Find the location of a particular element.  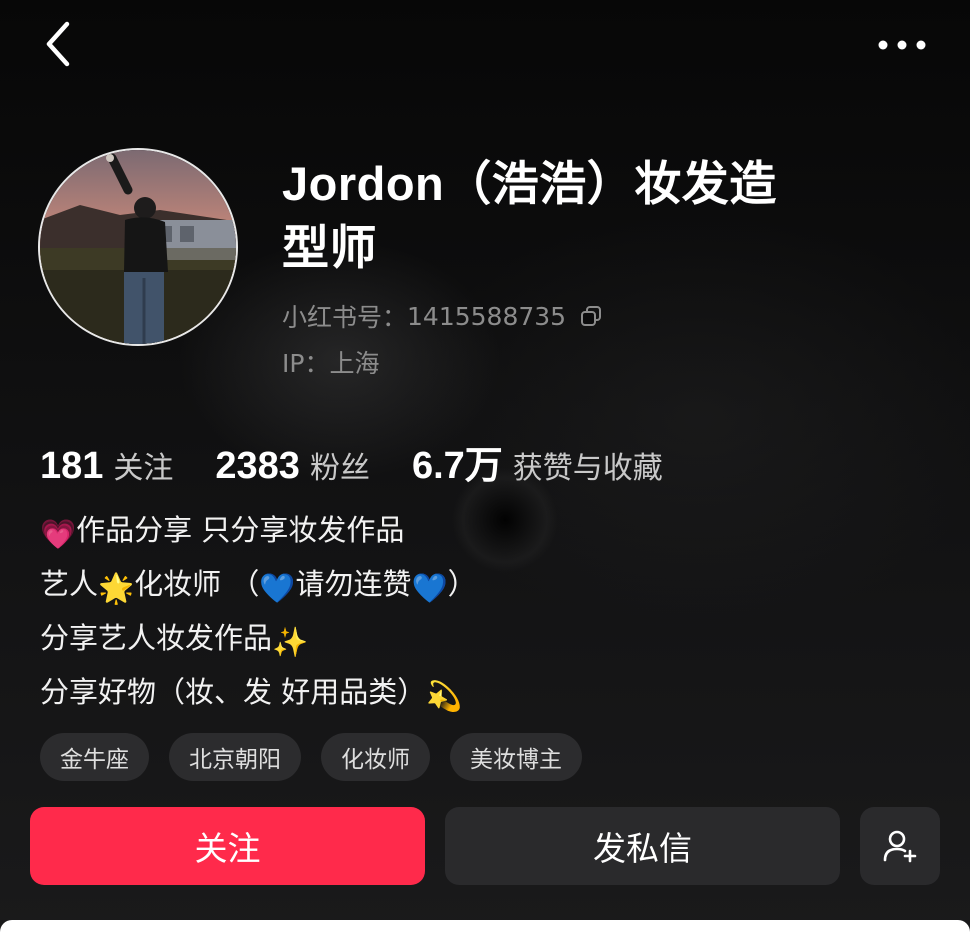

bio-line-3: 分享艺人妆发作品✨ is located at coordinates (480, 640).